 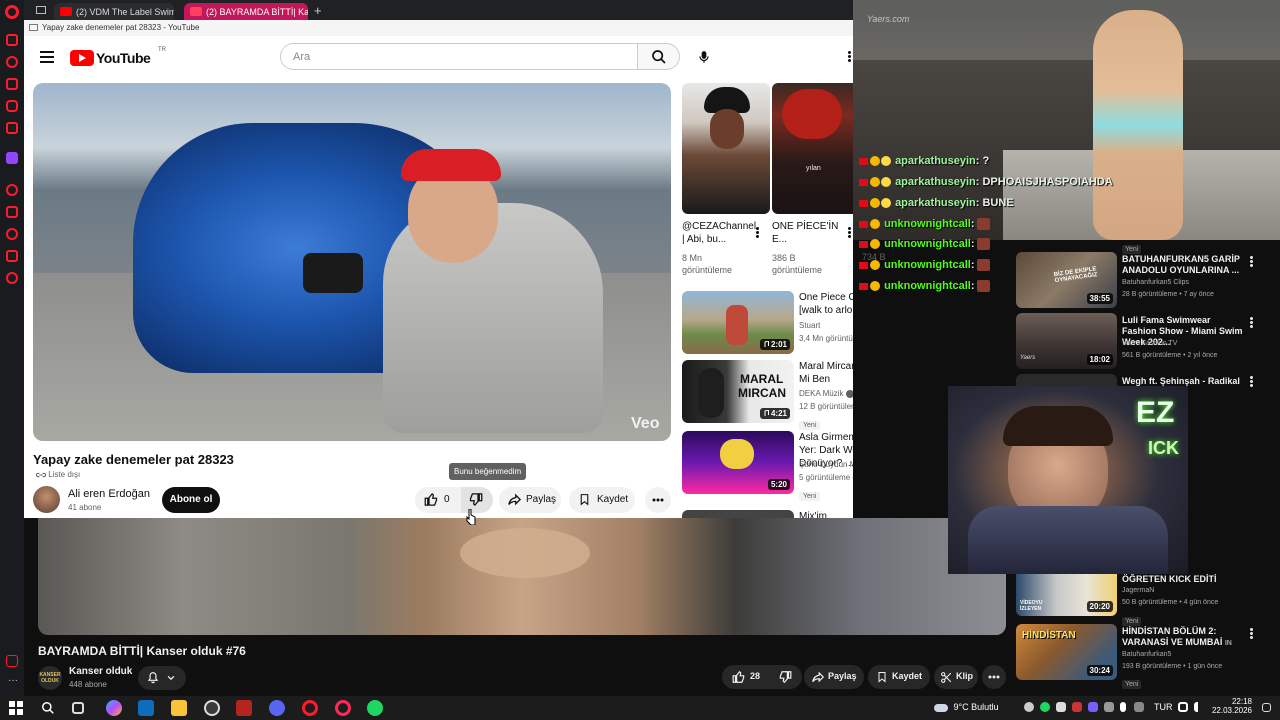 I want to click on opera-gx-icon, so click(x=343, y=708).